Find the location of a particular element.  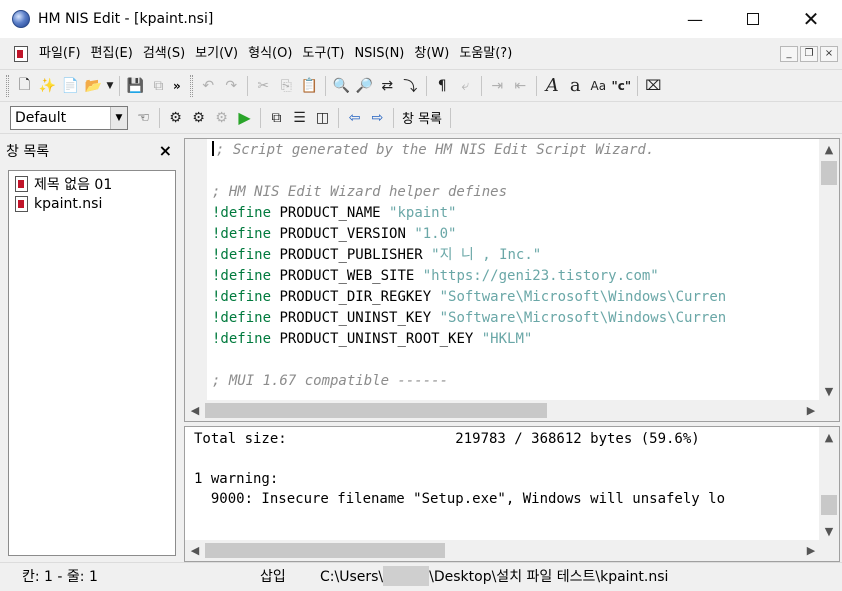

quote-icon: "c" is located at coordinates (621, 85).